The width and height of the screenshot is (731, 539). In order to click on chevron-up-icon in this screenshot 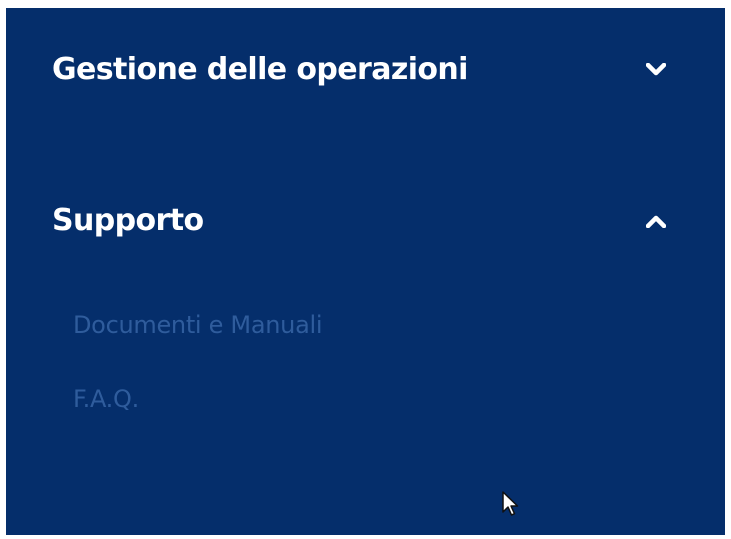, I will do `click(656, 221)`.